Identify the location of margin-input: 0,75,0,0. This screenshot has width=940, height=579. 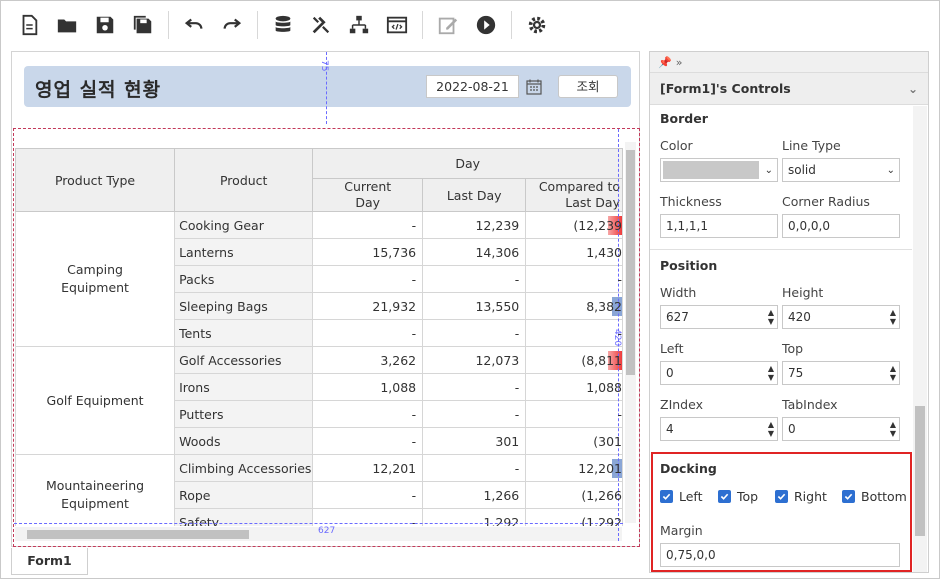
(780, 555).